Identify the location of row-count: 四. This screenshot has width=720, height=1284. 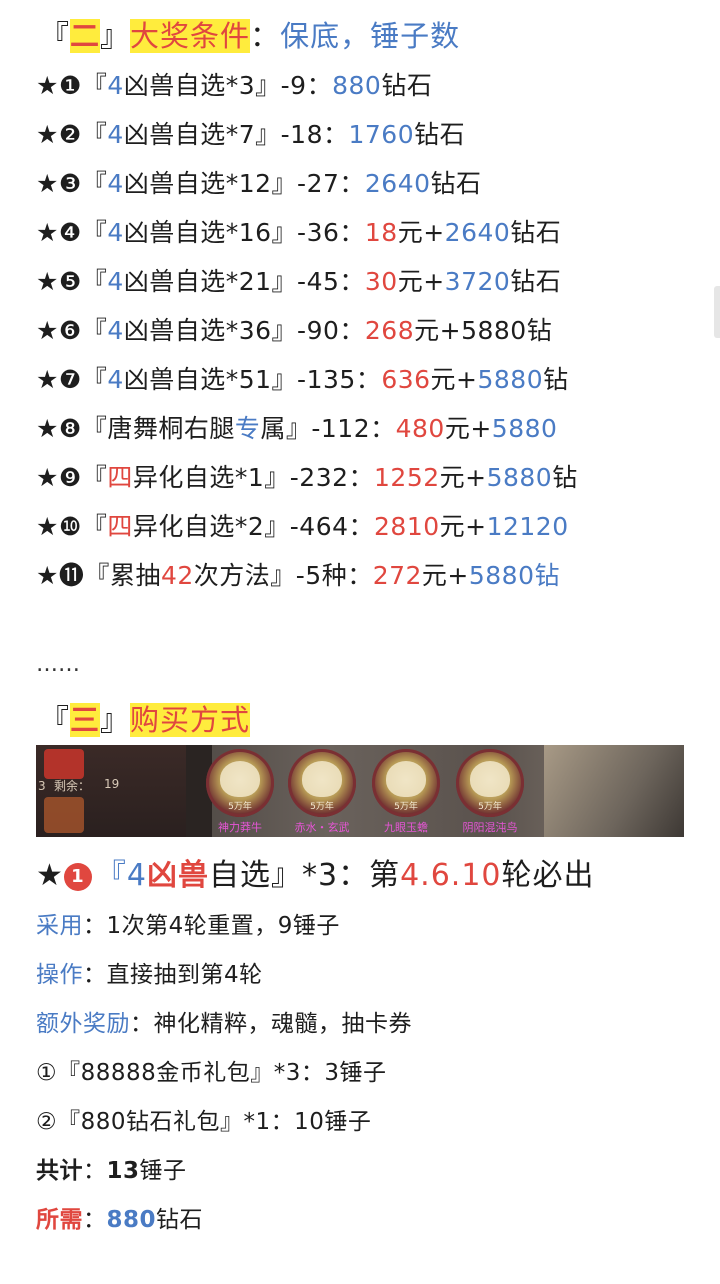
(120, 477).